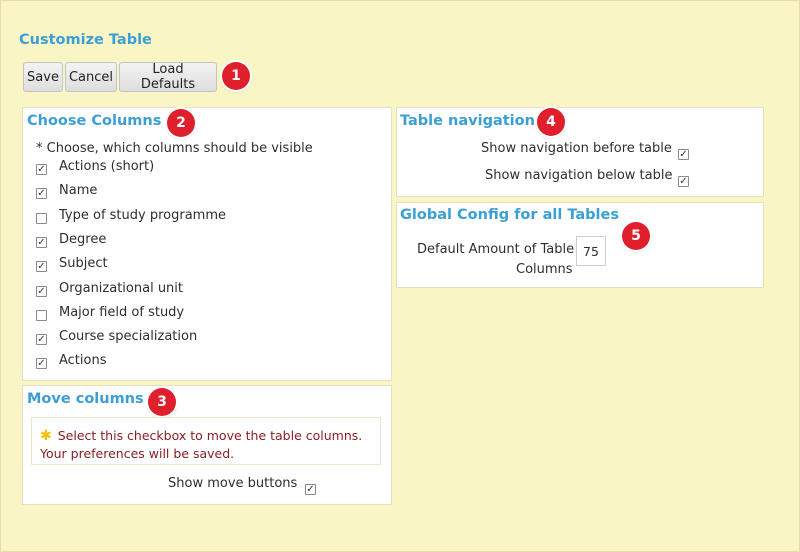 The width and height of the screenshot is (800, 552). What do you see at coordinates (85, 399) in the screenshot?
I see `move-columns-title: Move columns` at bounding box center [85, 399].